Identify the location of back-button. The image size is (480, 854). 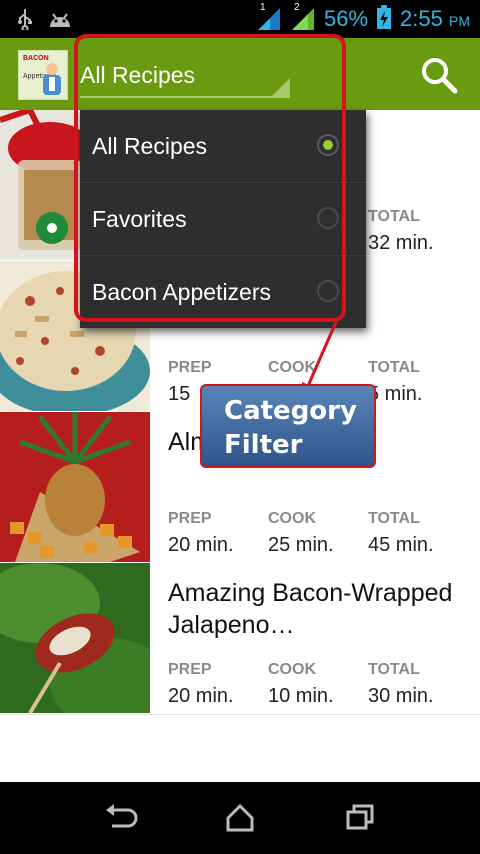
(120, 818).